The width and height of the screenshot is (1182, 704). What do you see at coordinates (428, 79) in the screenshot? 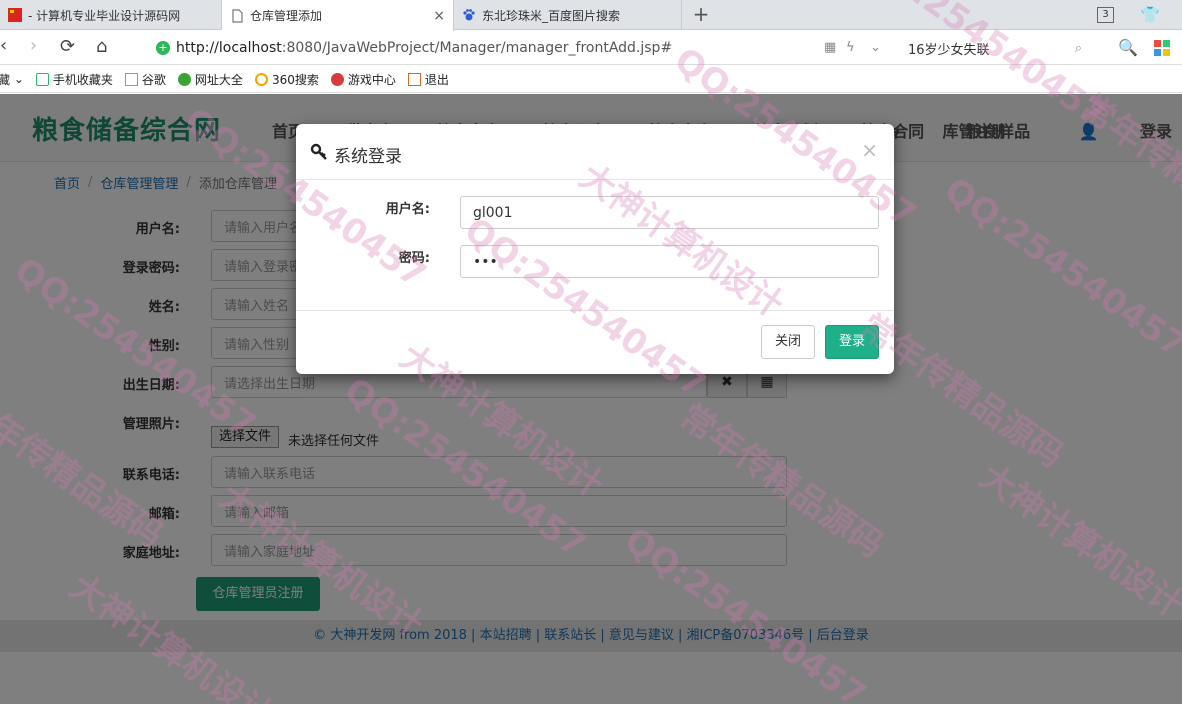
I see `bookmark-exit: 退出` at bounding box center [428, 79].